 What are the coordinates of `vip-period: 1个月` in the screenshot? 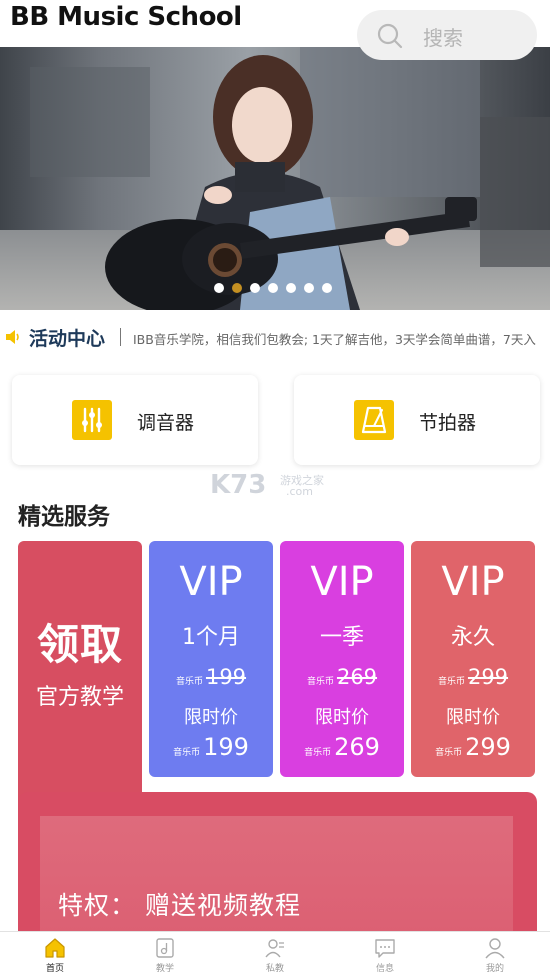 It's located at (211, 637).